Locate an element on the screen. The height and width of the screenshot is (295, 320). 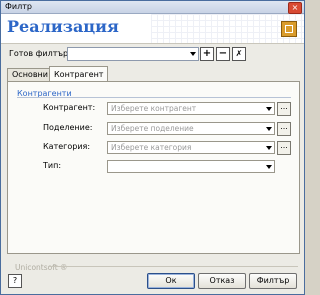
category-label: Категория: is located at coordinates (67, 146).